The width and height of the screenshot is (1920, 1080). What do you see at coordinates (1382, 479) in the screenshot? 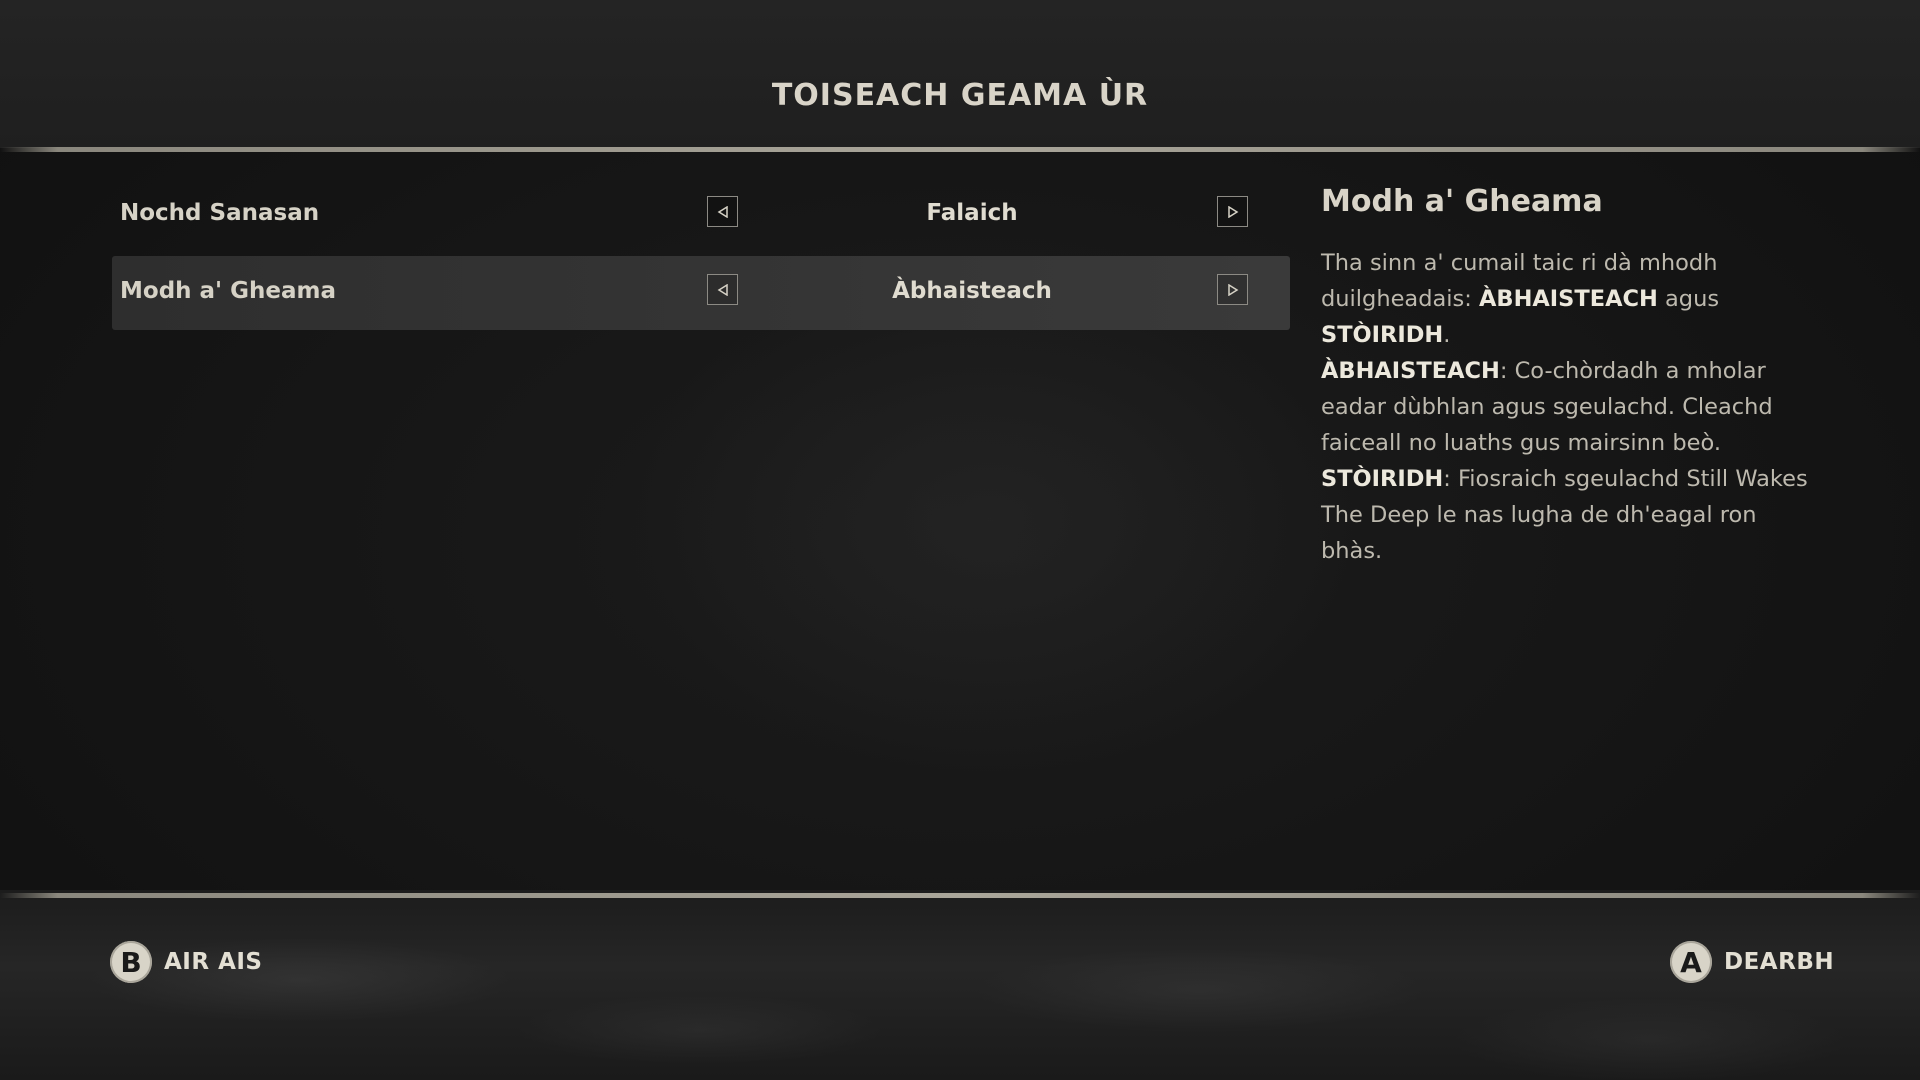
I see `mode-heading-story: STÒIRIDH` at bounding box center [1382, 479].